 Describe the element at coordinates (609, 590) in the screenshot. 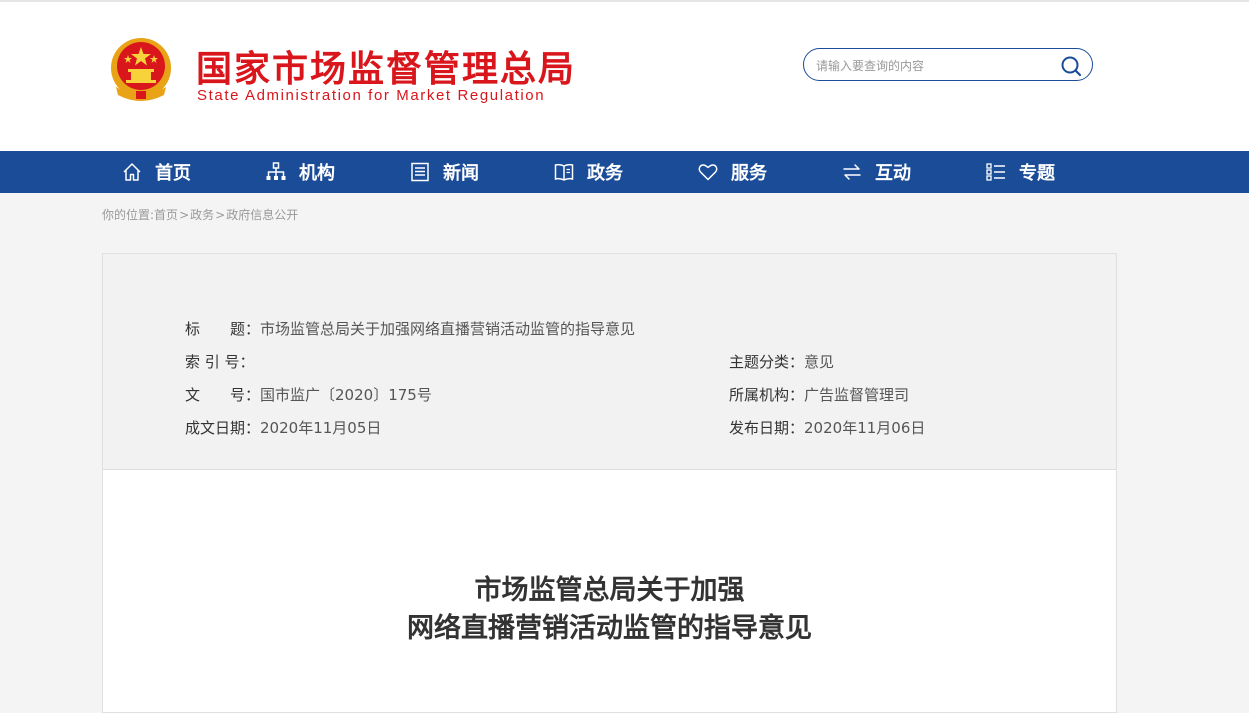

I see `document-title-line1: 市场监管总局关于加强` at that location.